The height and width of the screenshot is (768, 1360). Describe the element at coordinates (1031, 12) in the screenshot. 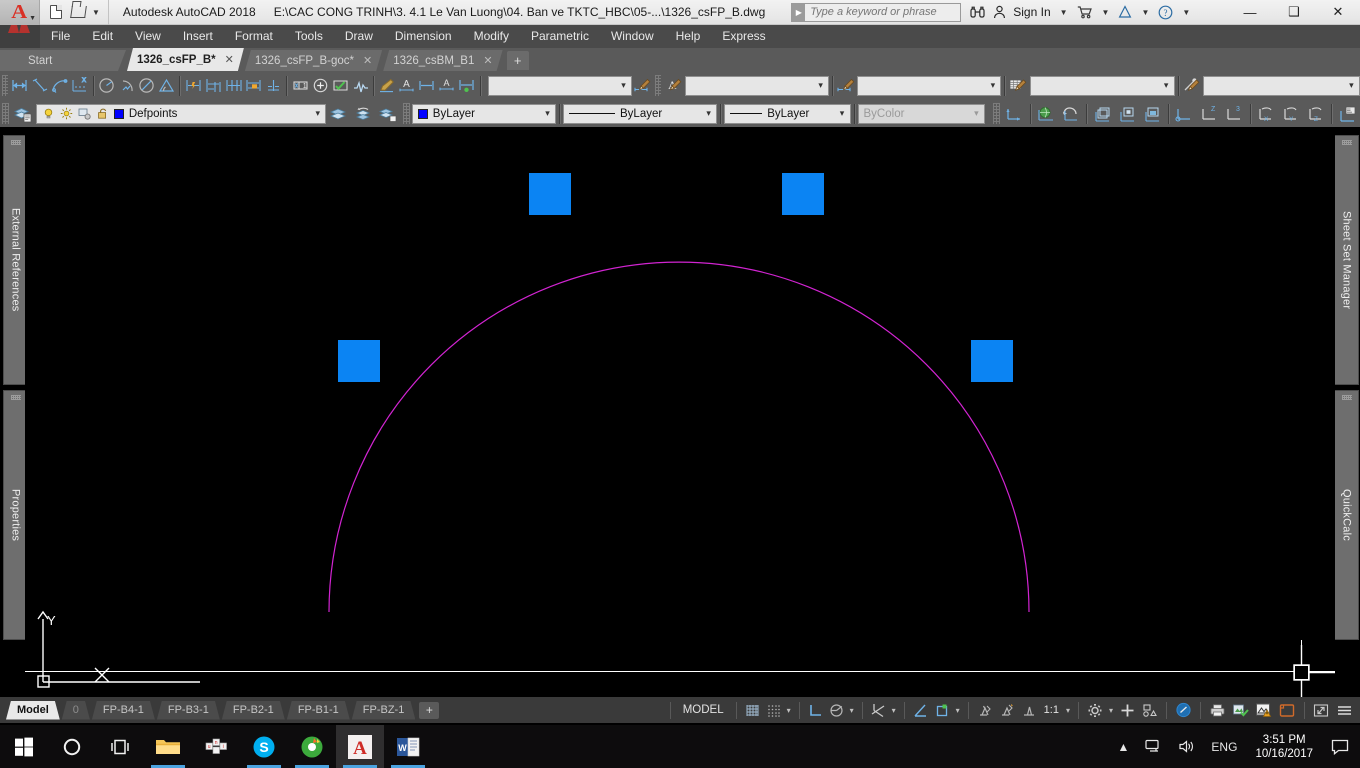

I see `sign-in-label: Sign In` at that location.